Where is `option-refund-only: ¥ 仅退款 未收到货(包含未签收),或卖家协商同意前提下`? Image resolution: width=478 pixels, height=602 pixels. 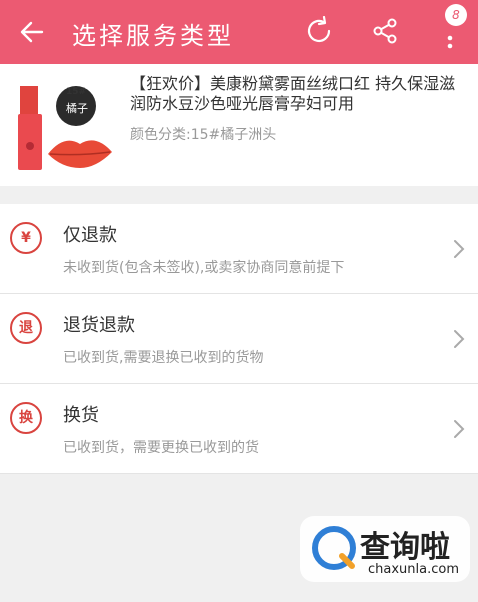
option-refund-only: ¥ 仅退款 未收到货(包含未签收),或卖家协商同意前提下 is located at coordinates (239, 249).